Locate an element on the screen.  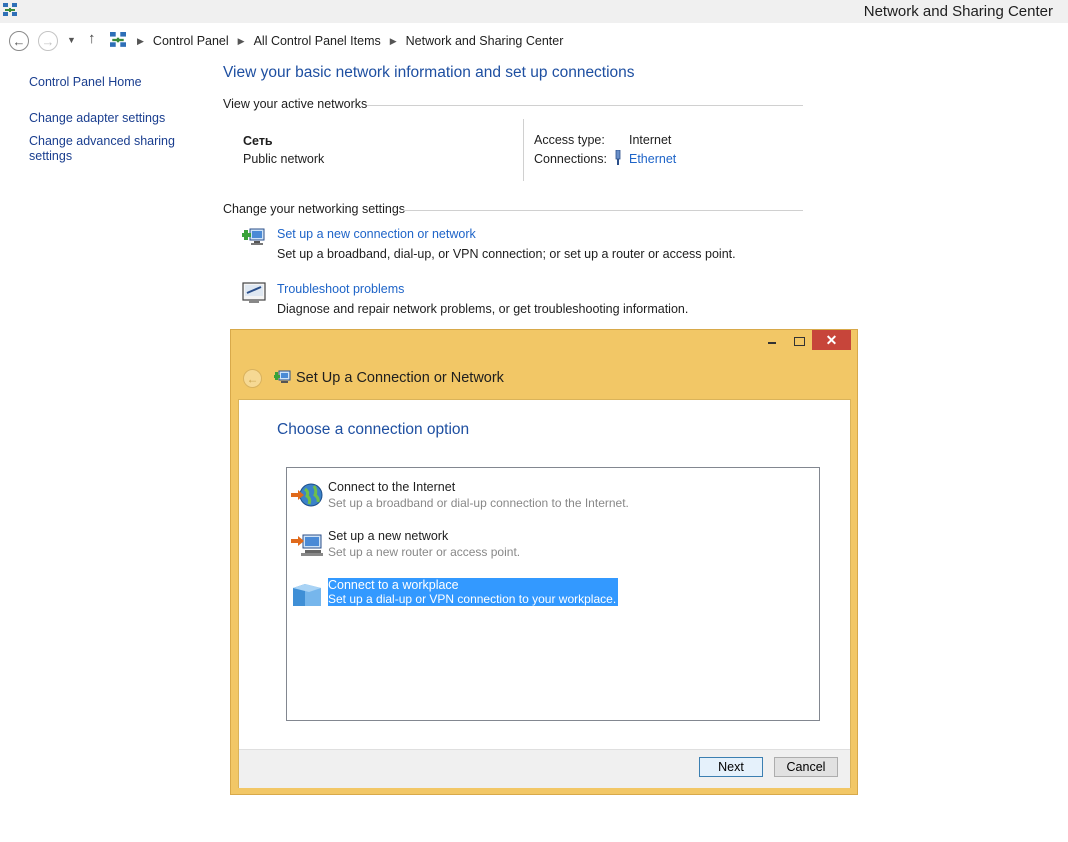
option-title: Connect to the Internet is located at coordinates (392, 487).